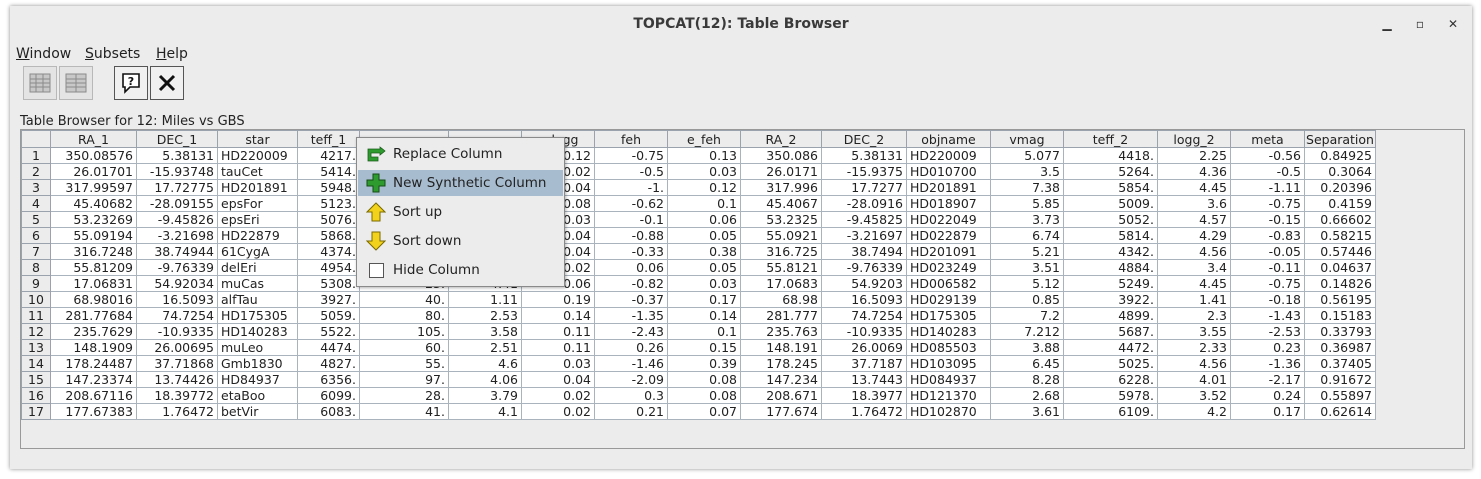 Image resolution: width=1481 pixels, height=479 pixels. What do you see at coordinates (1267, 139) in the screenshot?
I see `column-header: meta` at bounding box center [1267, 139].